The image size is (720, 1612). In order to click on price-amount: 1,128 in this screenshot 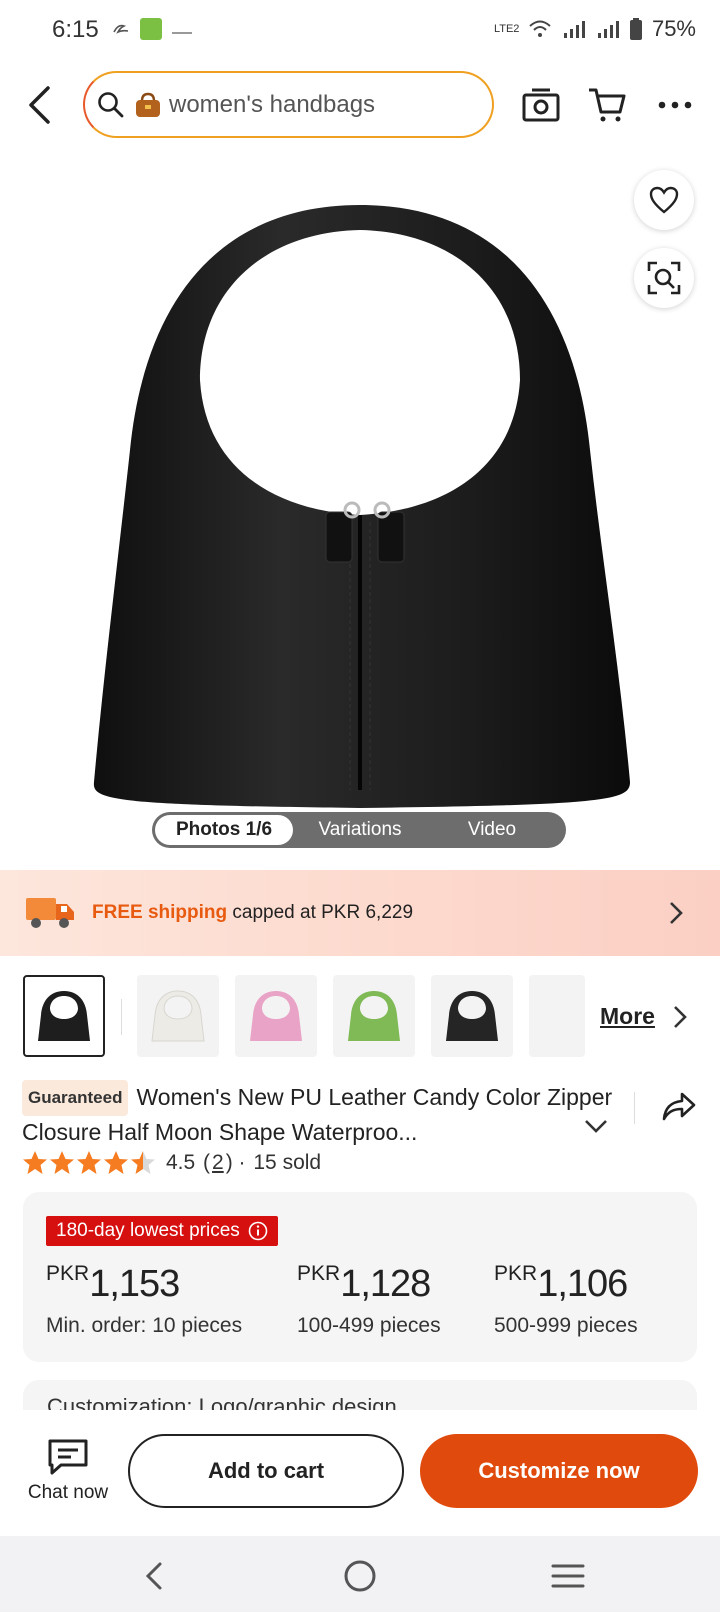, I will do `click(385, 1284)`.